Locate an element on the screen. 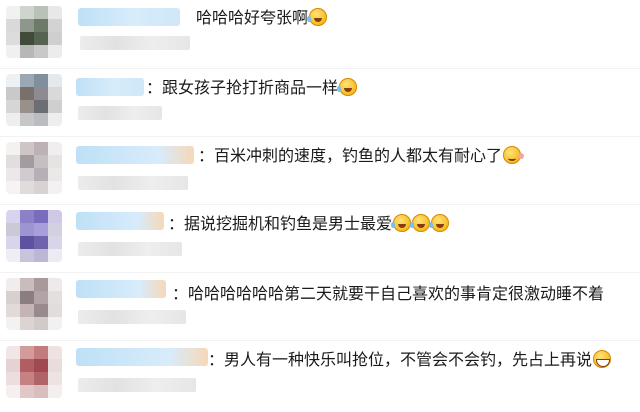 The width and height of the screenshot is (640, 412). comment-text: ：据说挖掘机和钓鱼是男士最爱 is located at coordinates (309, 225).